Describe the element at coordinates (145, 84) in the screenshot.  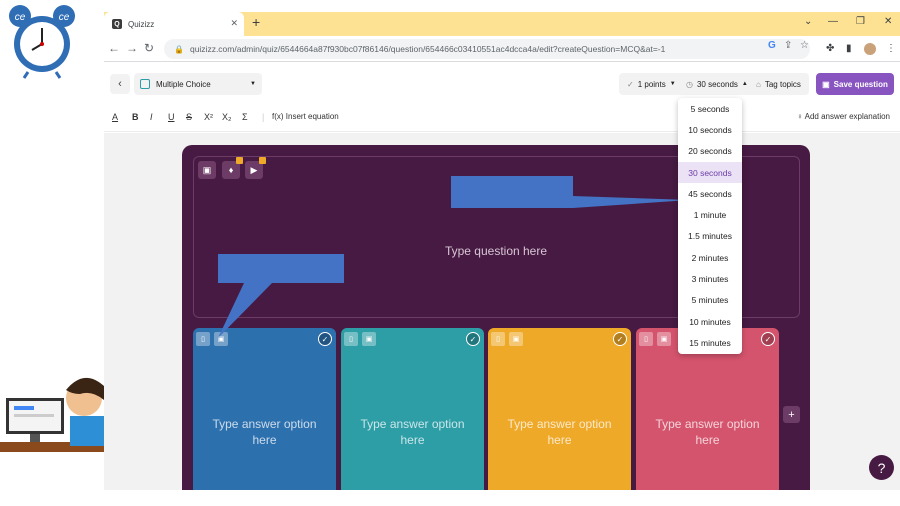
I see `checkbox-list-icon` at that location.